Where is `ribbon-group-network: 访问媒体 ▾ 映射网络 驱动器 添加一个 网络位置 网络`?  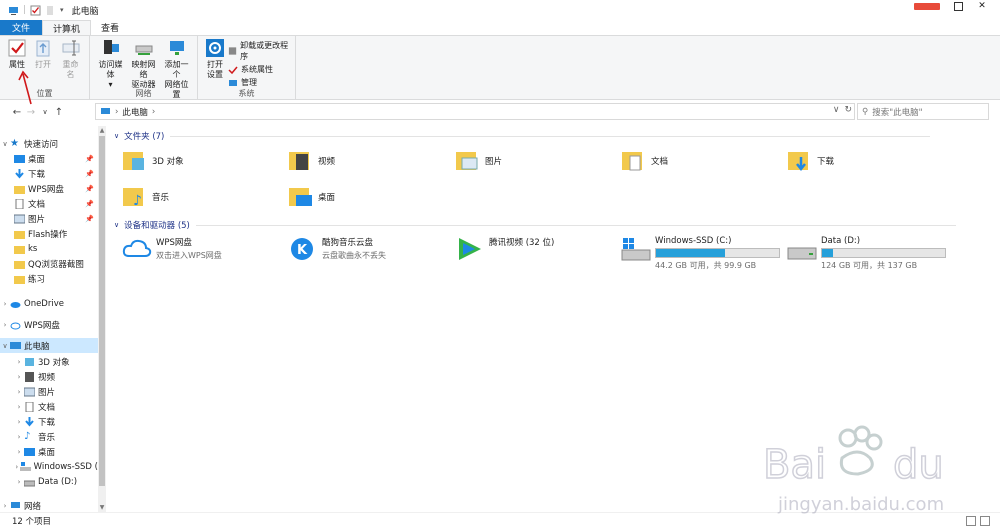
ribbon-group-network: 访问媒体 ▾ 映射网络 驱动器 添加一个 网络位置 网络 is located at coordinates (144, 68).